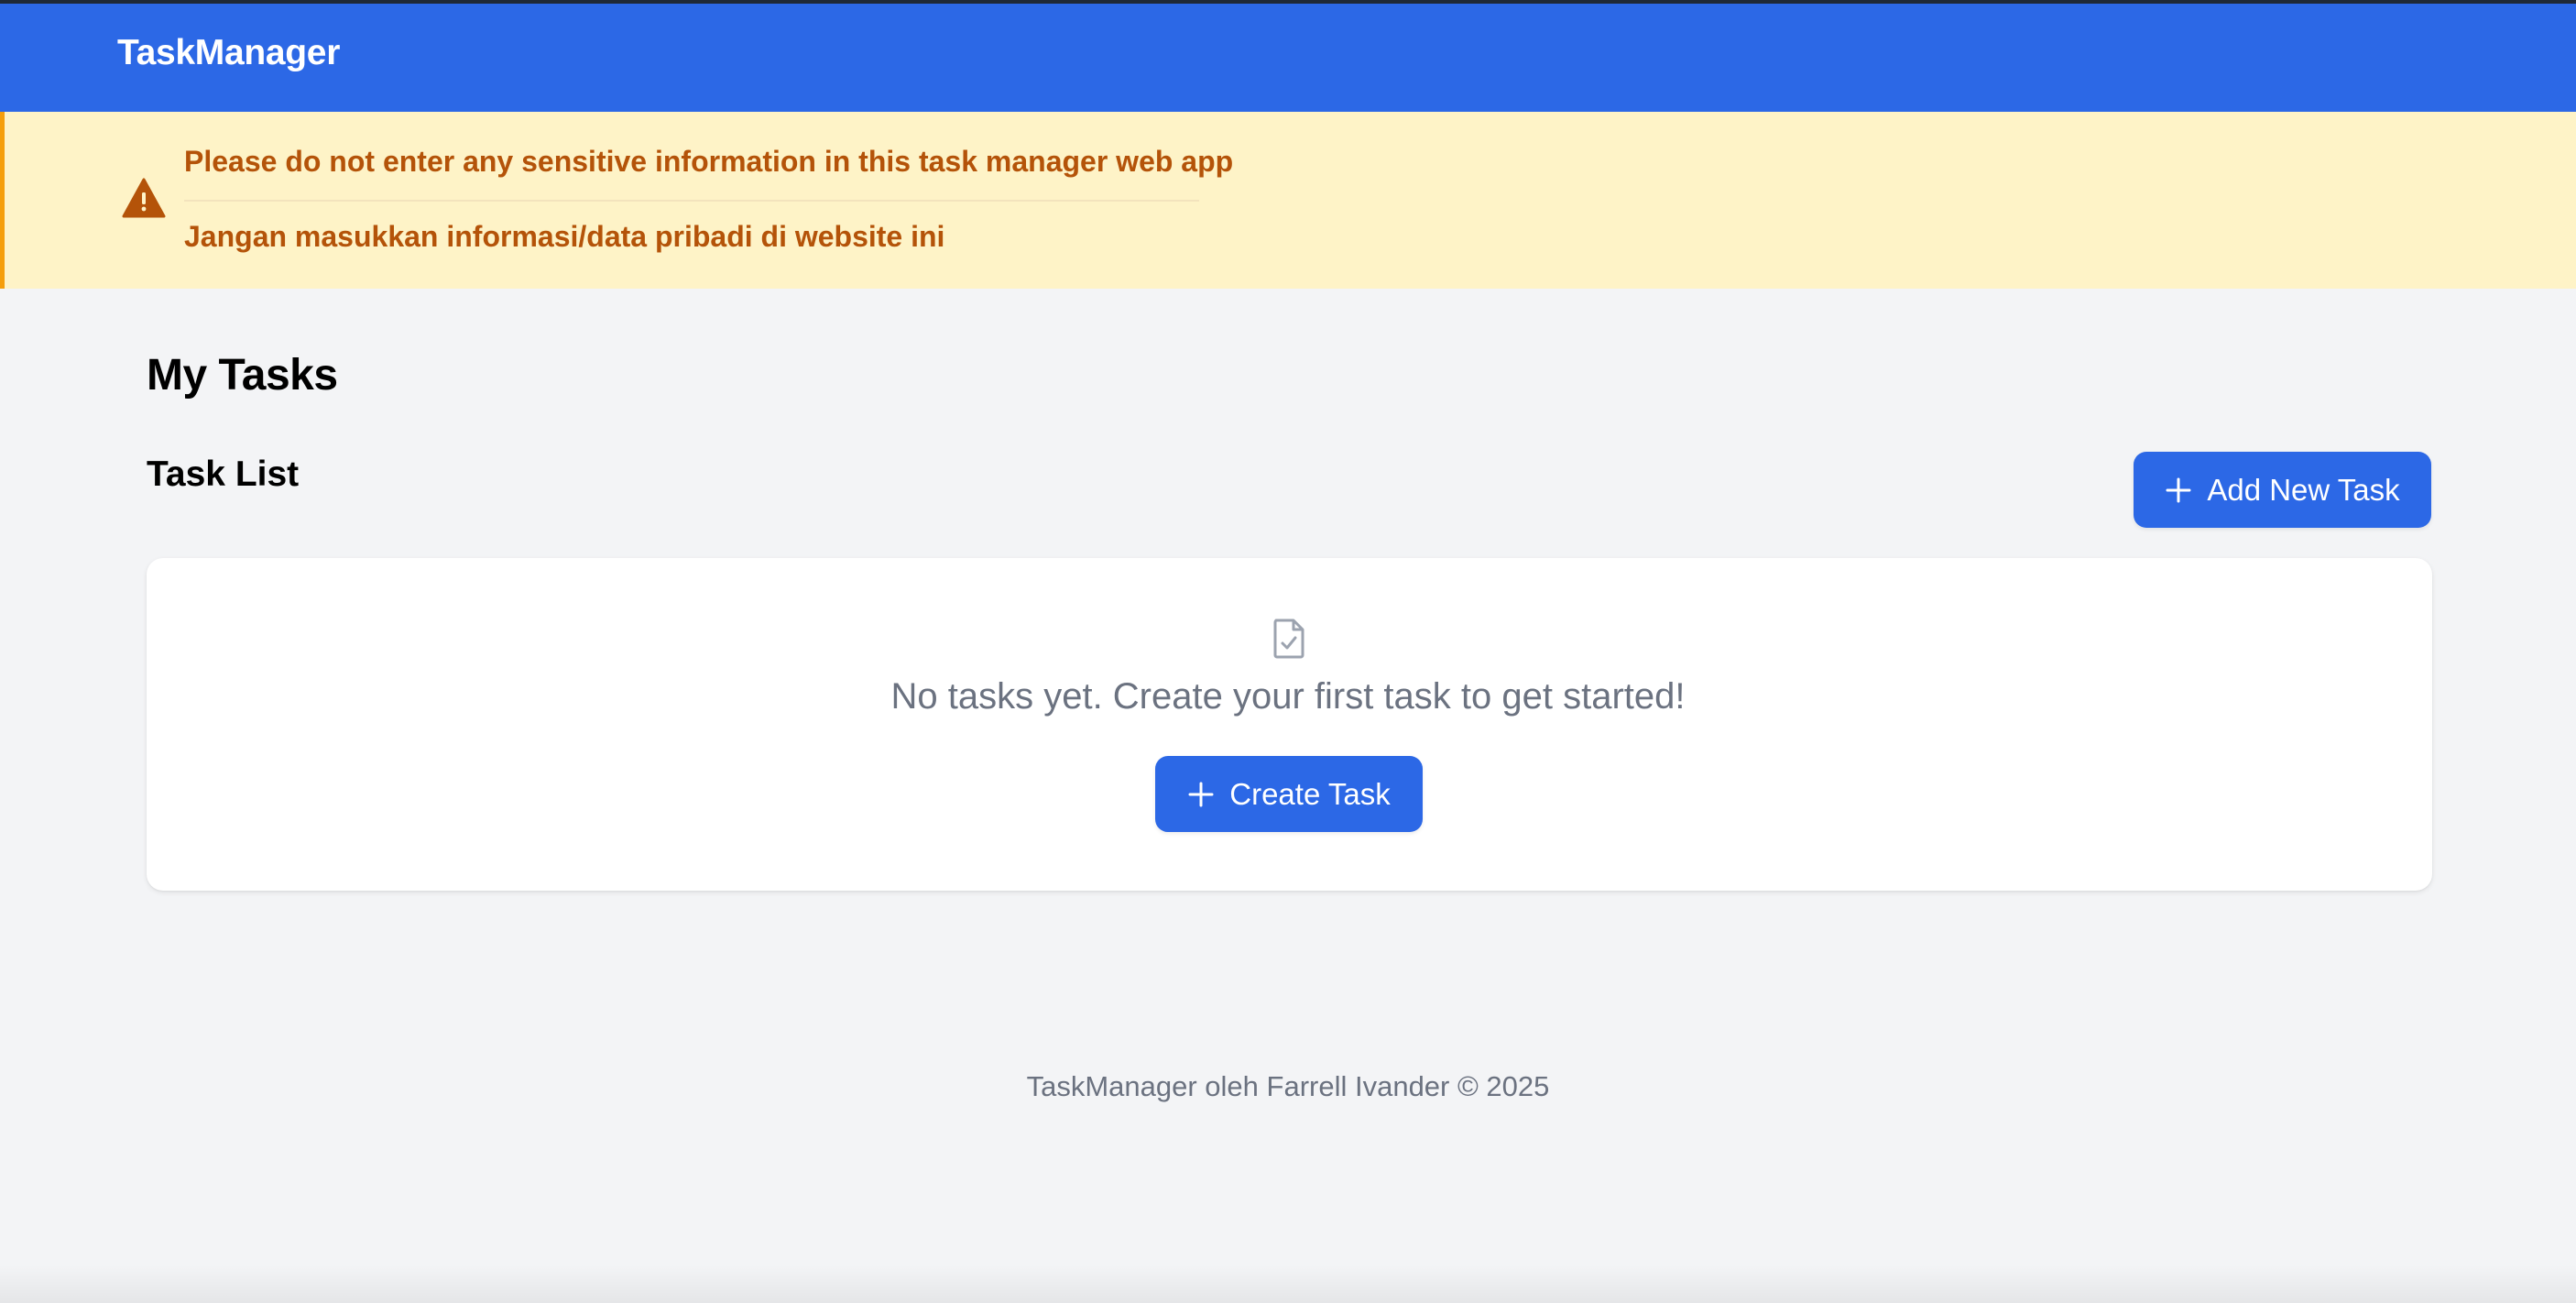  Describe the element at coordinates (224, 474) in the screenshot. I see `task-list-title: Task List` at that location.